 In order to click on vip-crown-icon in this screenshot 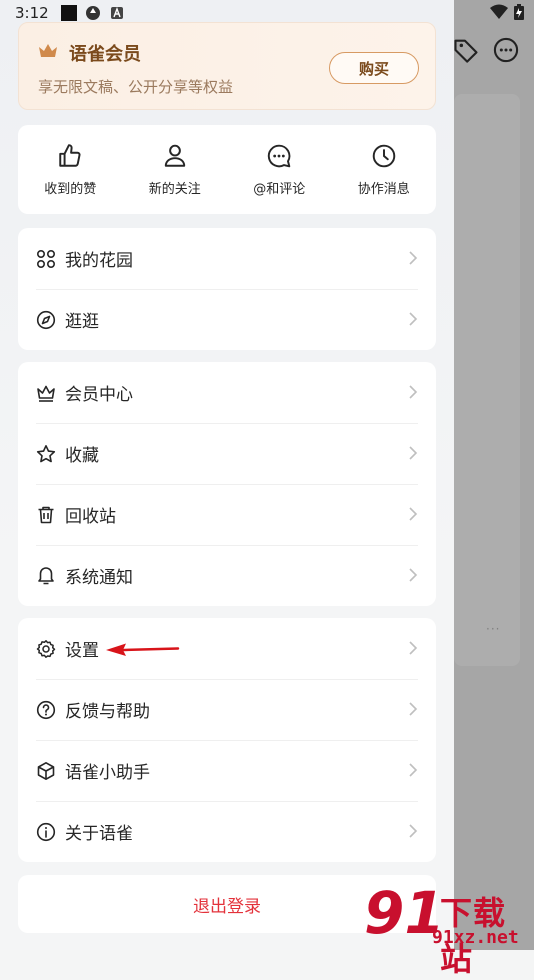, I will do `click(48, 50)`.